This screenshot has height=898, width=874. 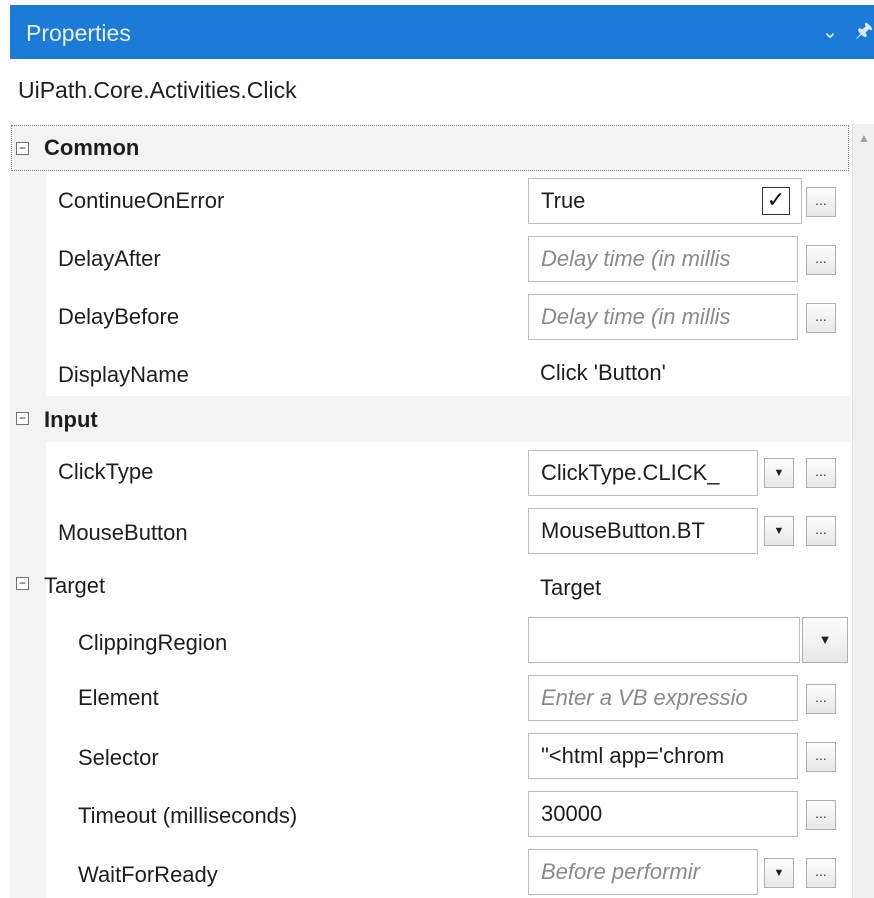 What do you see at coordinates (663, 698) in the screenshot?
I see `element-input: Enter a VB expressio` at bounding box center [663, 698].